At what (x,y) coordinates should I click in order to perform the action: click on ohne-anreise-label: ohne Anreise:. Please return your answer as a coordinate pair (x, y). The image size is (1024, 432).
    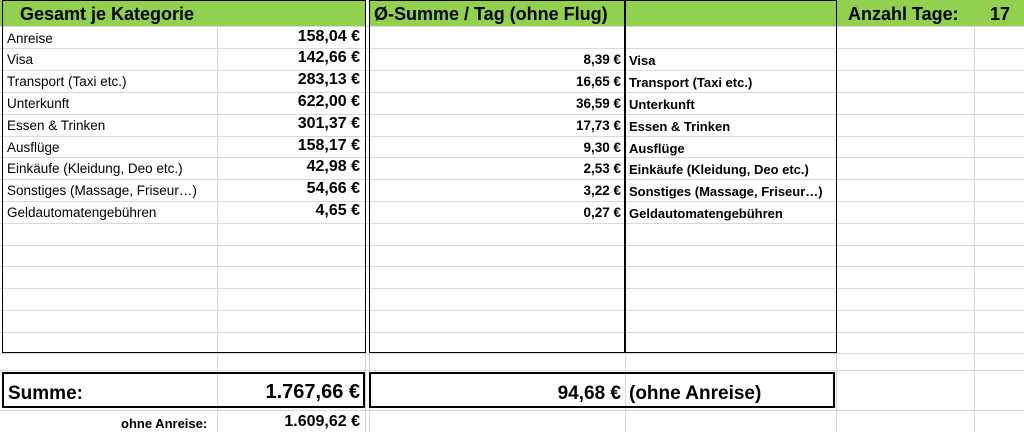
    Looking at the image, I should click on (164, 423).